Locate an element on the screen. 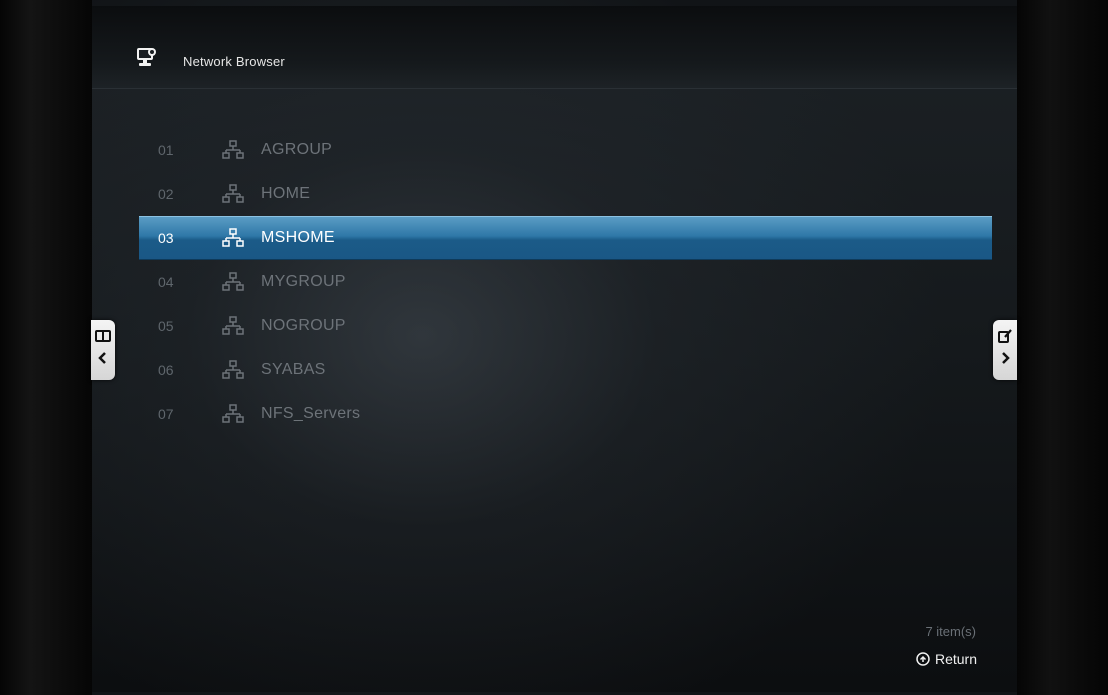 This screenshot has width=1108, height=695. item-number: 03 is located at coordinates (166, 238).